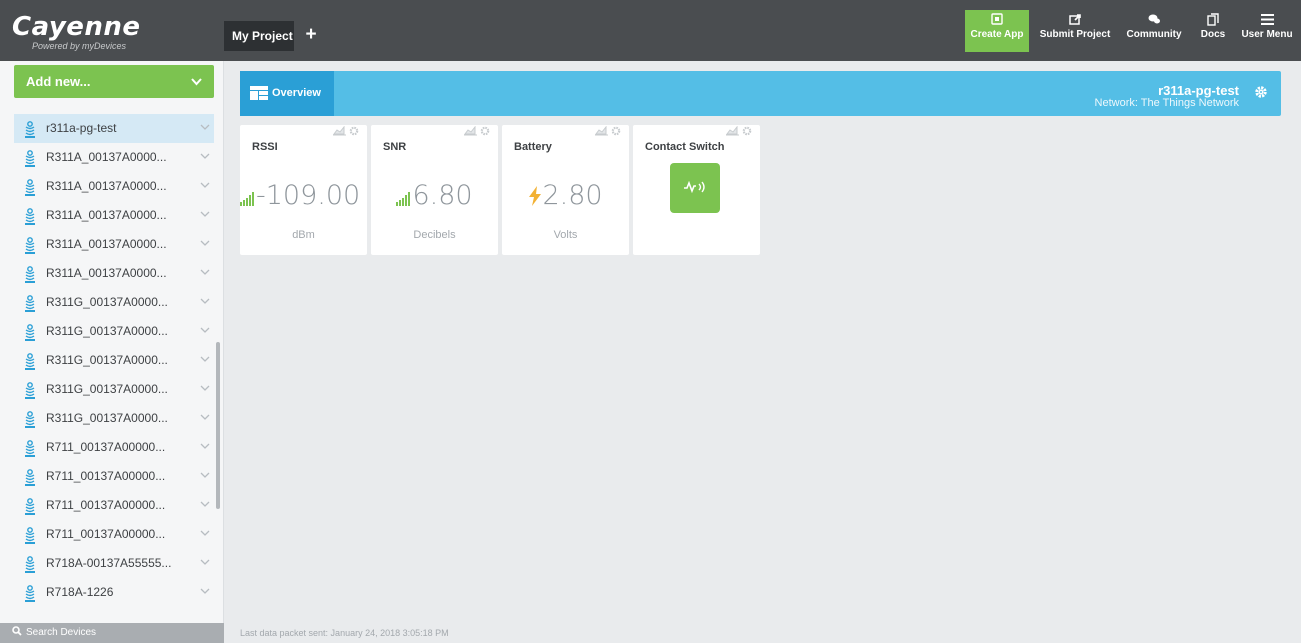 The image size is (1301, 643). I want to click on contact-switch-indicator, so click(695, 188).